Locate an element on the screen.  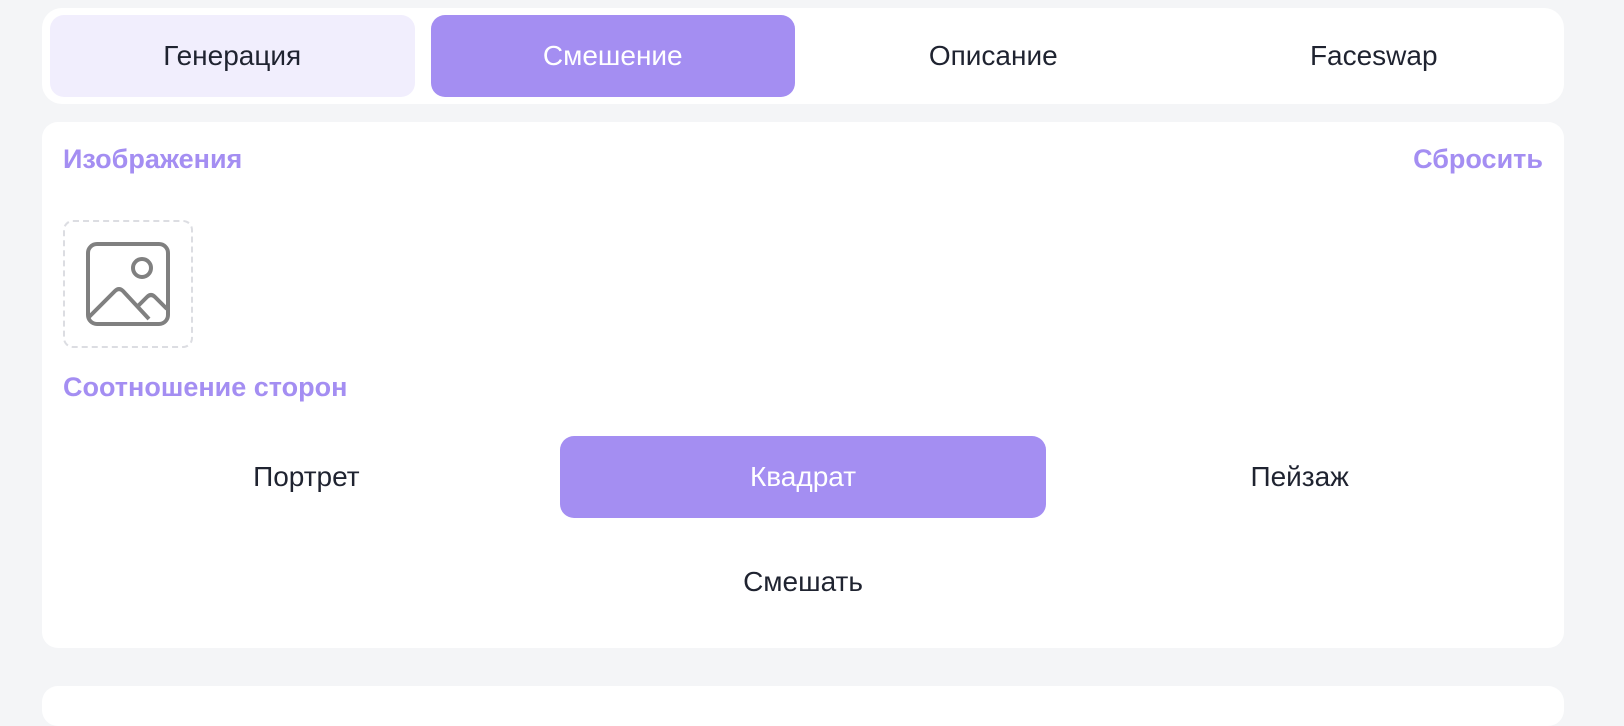
tab-description: Описание is located at coordinates (993, 56).